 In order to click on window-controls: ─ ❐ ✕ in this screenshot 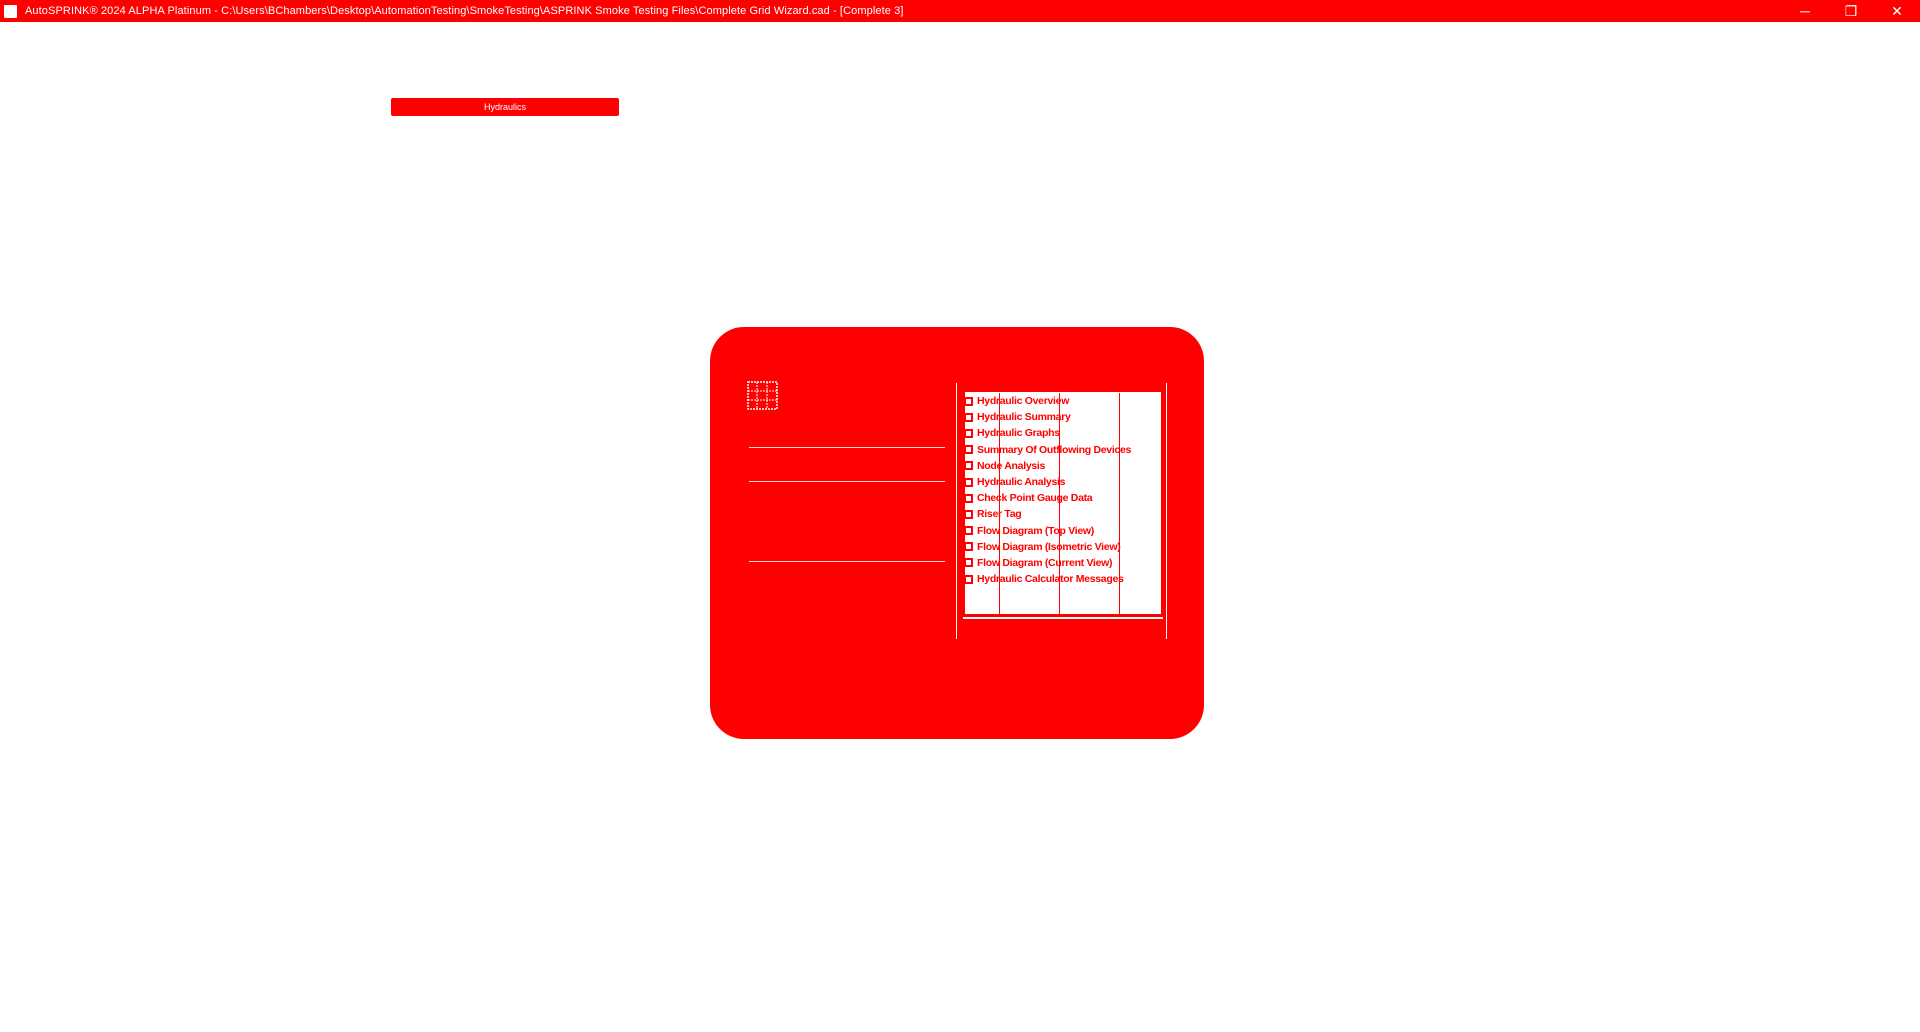, I will do `click(1851, 11)`.